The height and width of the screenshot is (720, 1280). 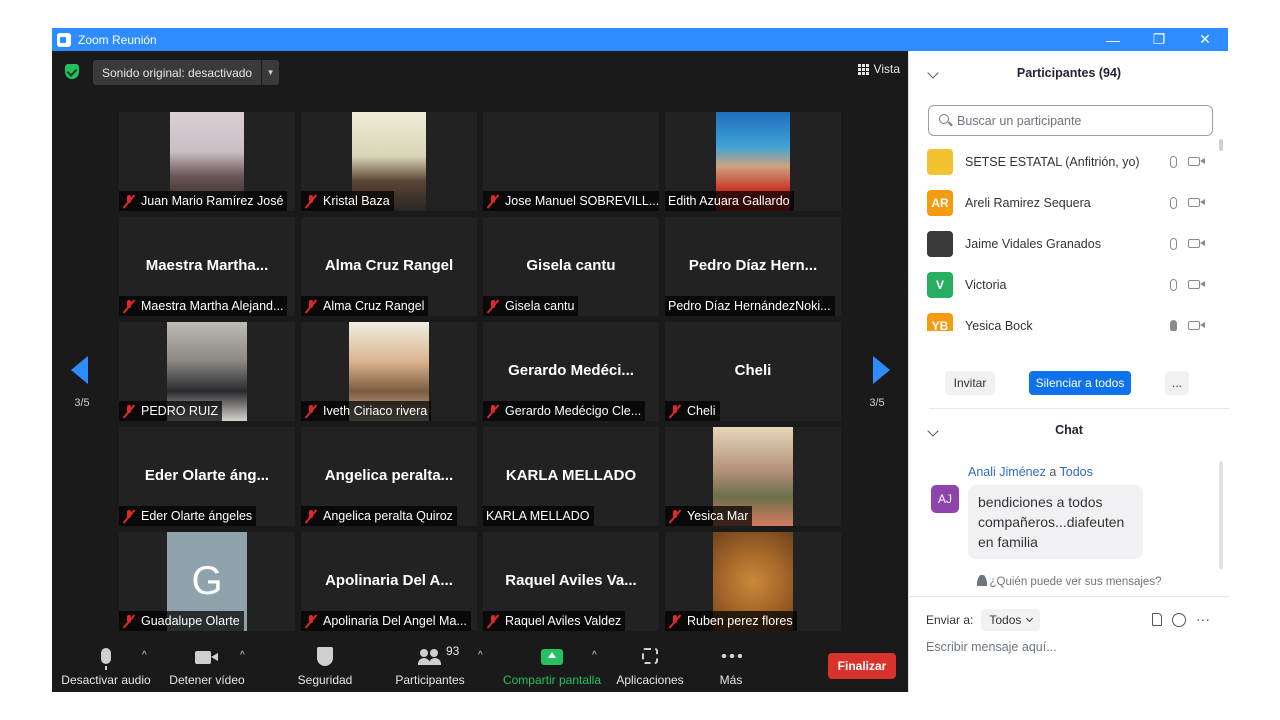 What do you see at coordinates (177, 72) in the screenshot?
I see `original-sound-label: Sonido original: desactivado` at bounding box center [177, 72].